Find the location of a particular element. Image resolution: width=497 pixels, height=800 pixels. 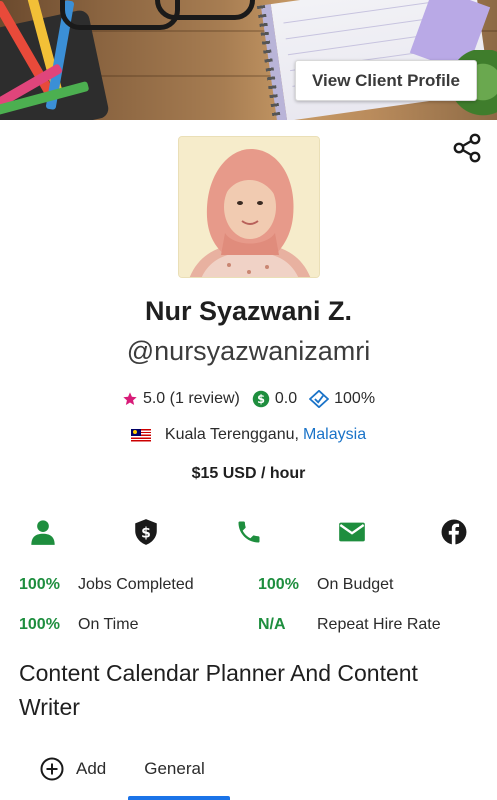

profile-tabs-row: Add General is located at coordinates (122, 769).